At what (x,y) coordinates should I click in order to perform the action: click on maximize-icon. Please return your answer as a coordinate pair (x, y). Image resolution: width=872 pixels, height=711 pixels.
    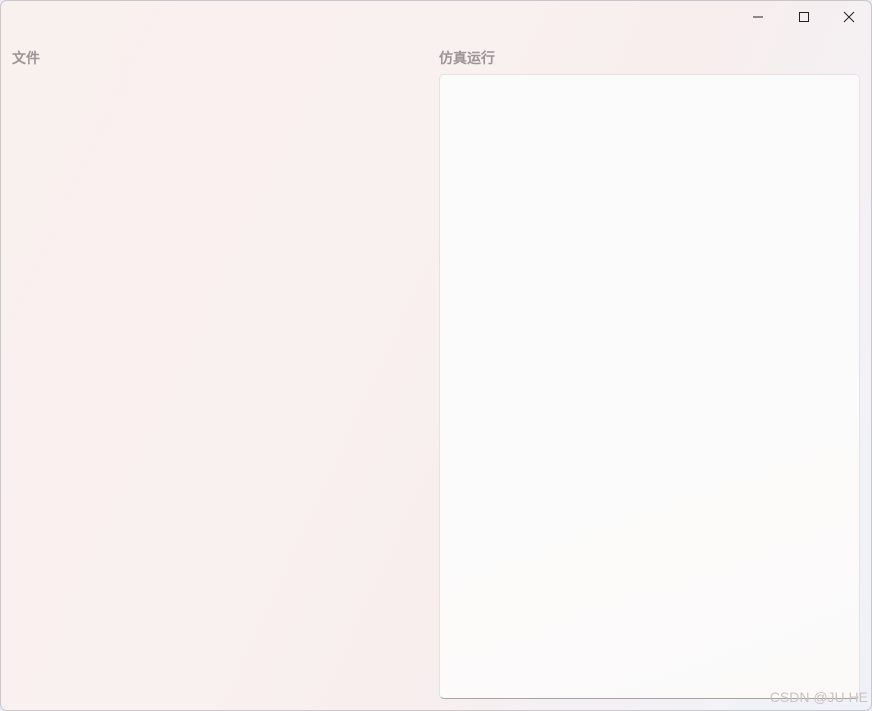
    Looking at the image, I should click on (804, 17).